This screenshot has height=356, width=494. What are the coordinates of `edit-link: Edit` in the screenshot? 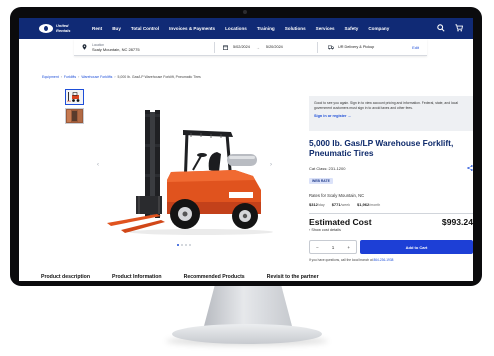 It's located at (415, 47).